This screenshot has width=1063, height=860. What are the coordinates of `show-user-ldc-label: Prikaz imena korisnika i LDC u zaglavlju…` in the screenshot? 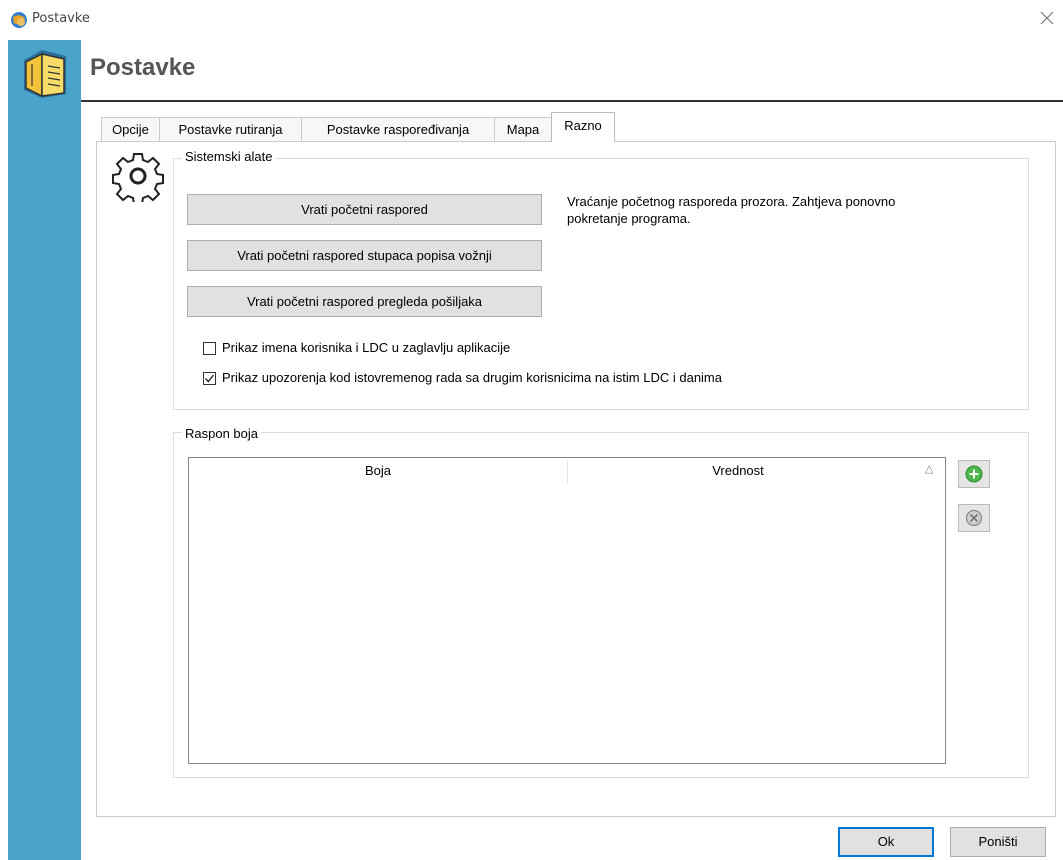 It's located at (366, 347).